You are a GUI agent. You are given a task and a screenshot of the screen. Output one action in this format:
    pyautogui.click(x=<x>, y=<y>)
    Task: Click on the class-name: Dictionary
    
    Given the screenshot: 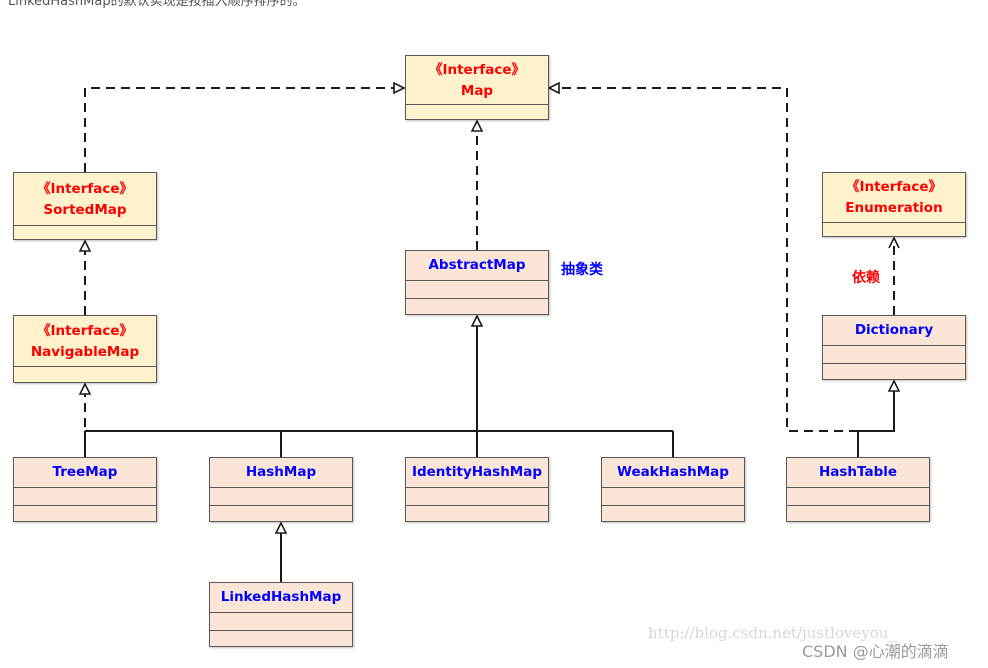 What is the action you would take?
    pyautogui.click(x=894, y=330)
    